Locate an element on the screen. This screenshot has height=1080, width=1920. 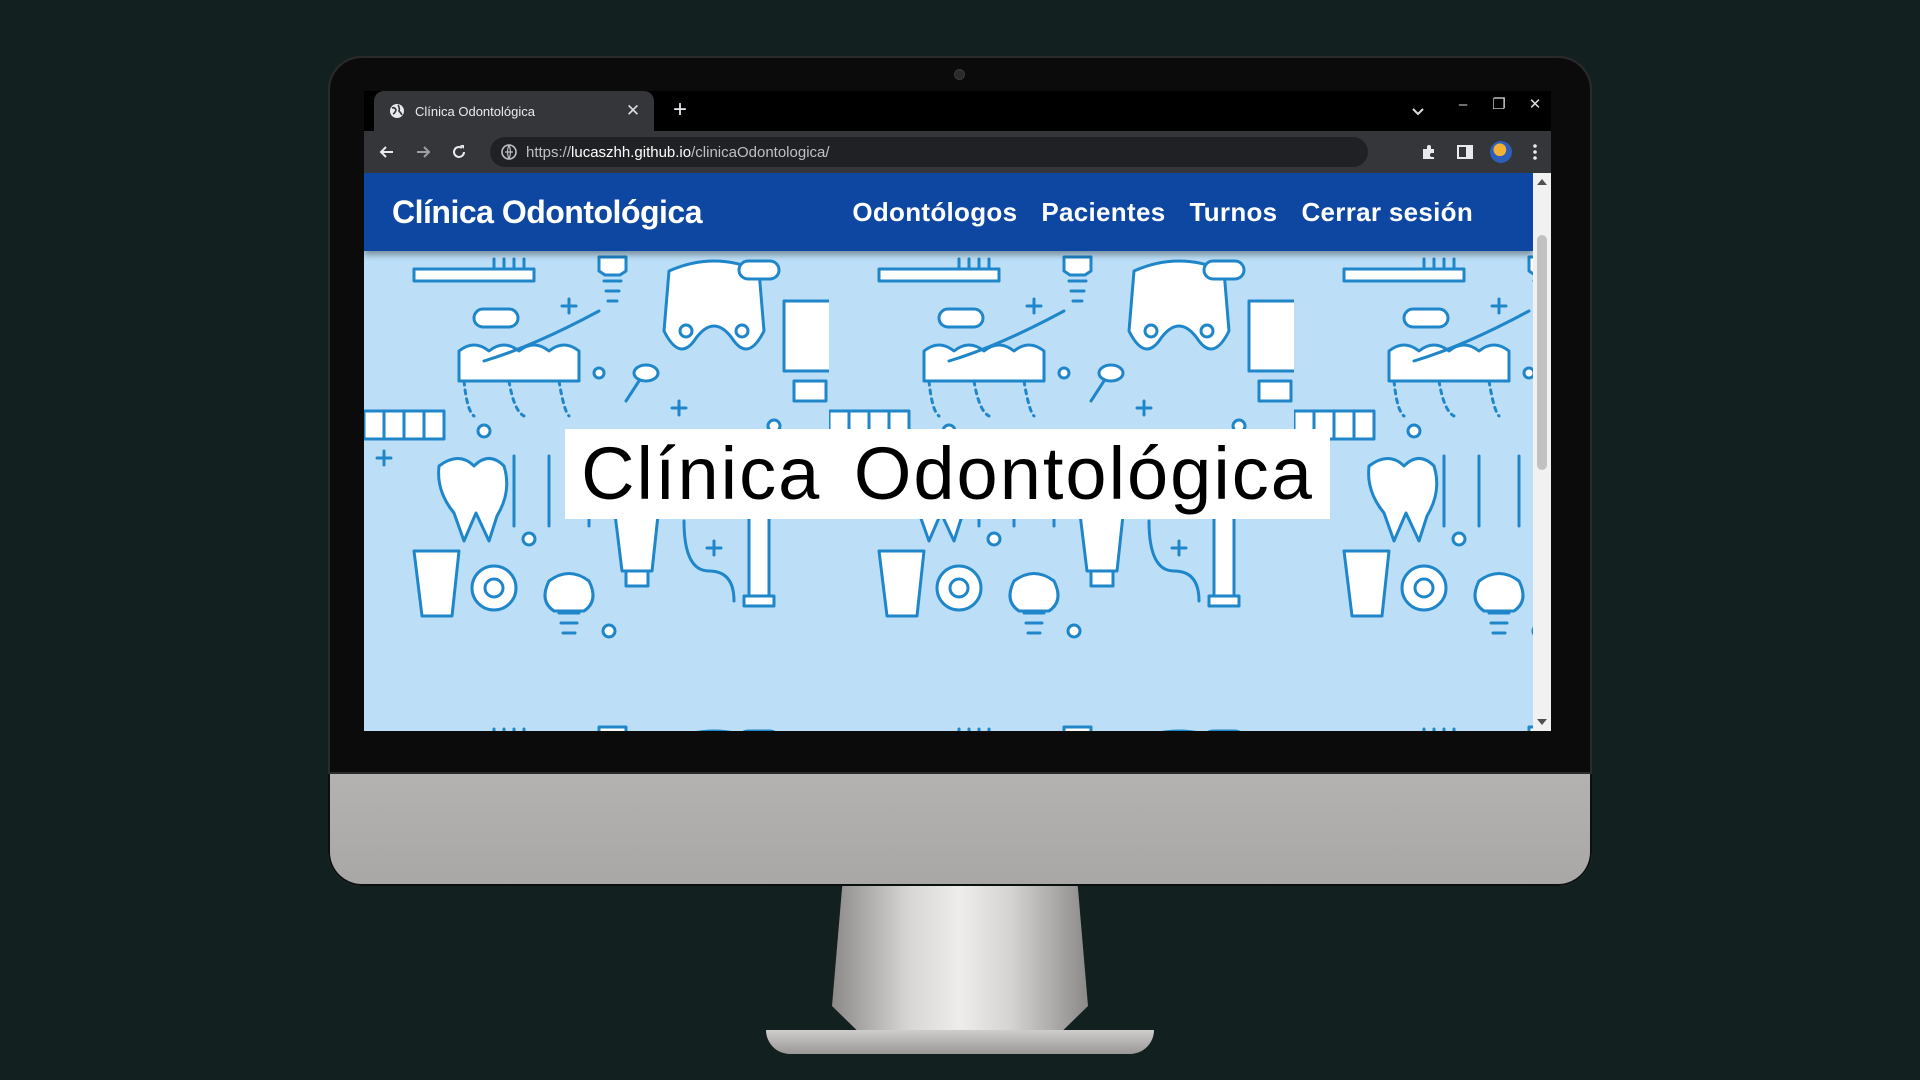
kebab-menu-icon is located at coordinates (1535, 152).